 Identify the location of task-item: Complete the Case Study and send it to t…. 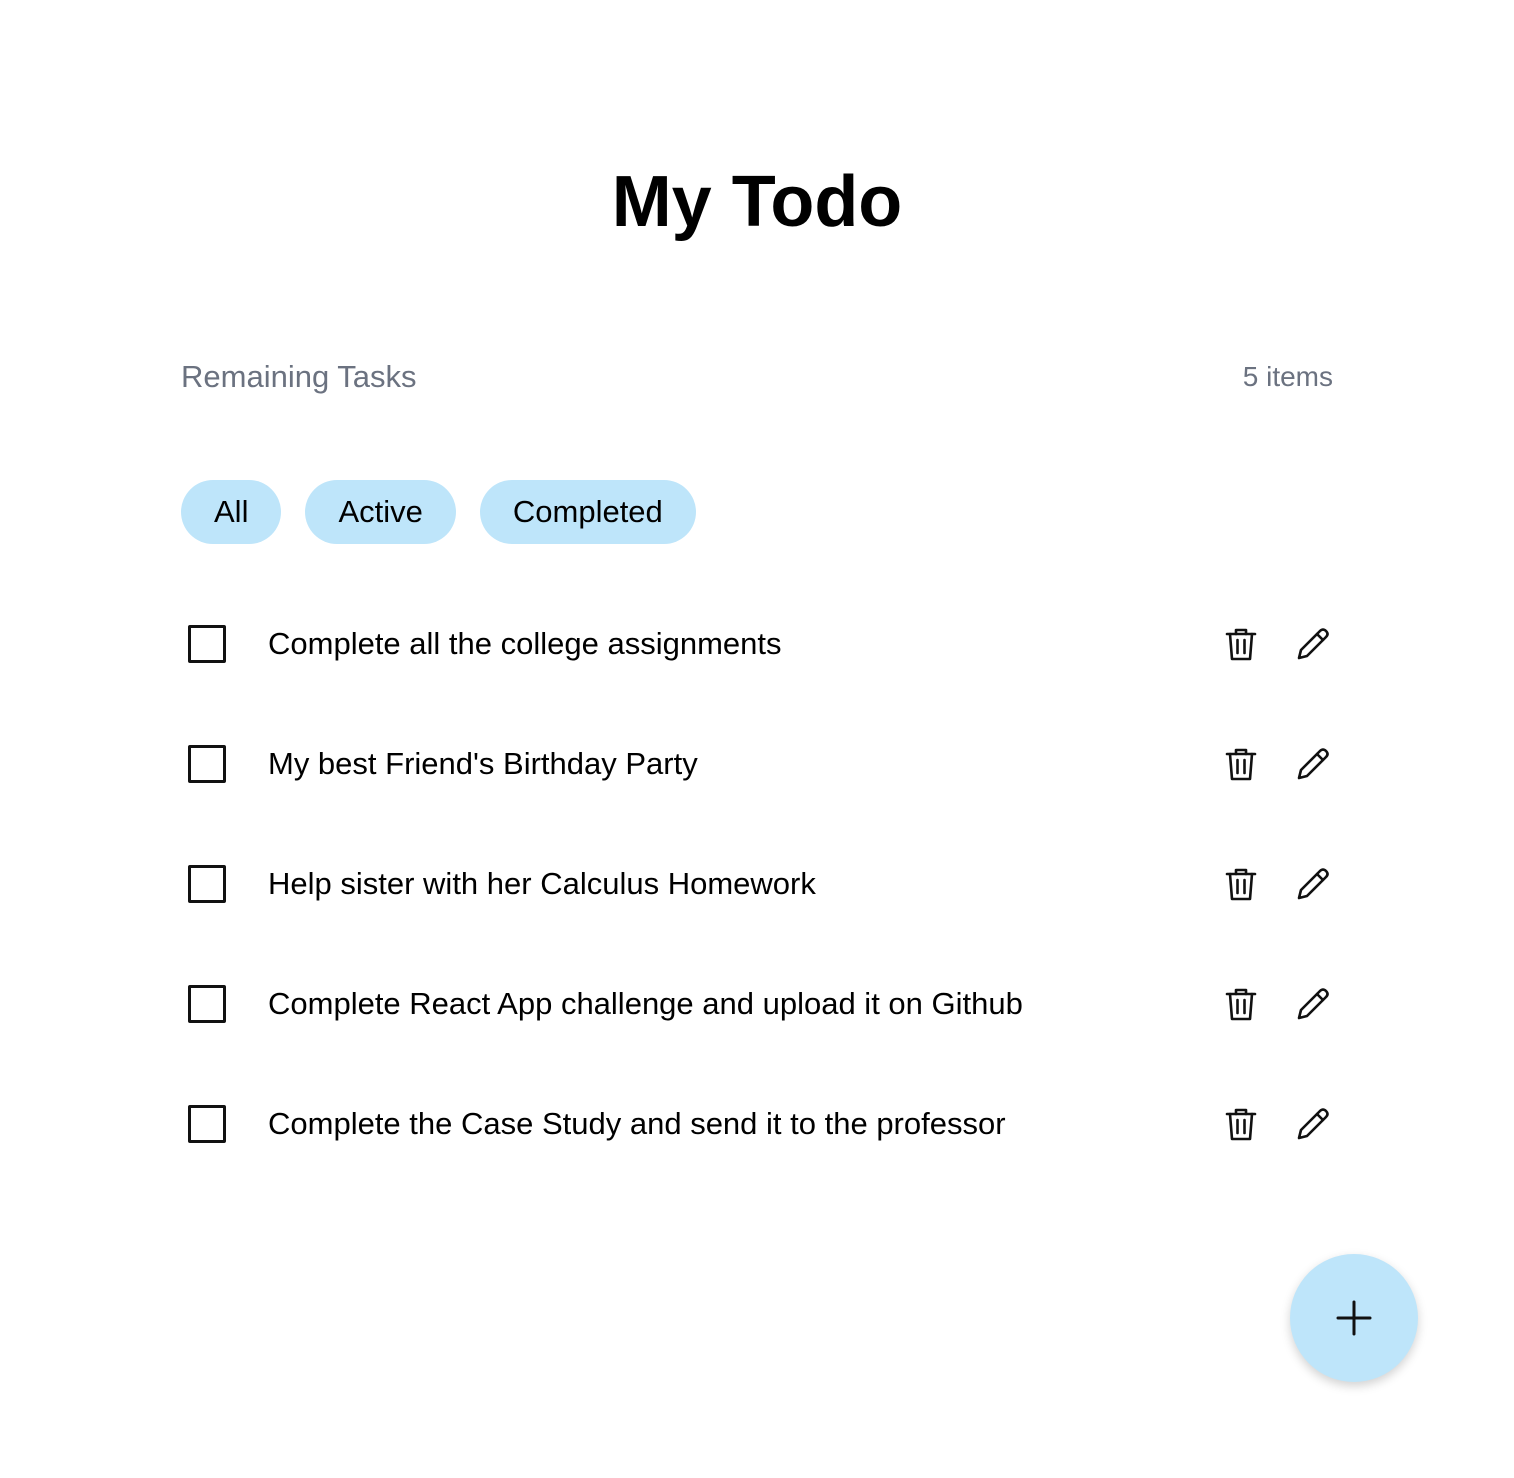
(757, 1124).